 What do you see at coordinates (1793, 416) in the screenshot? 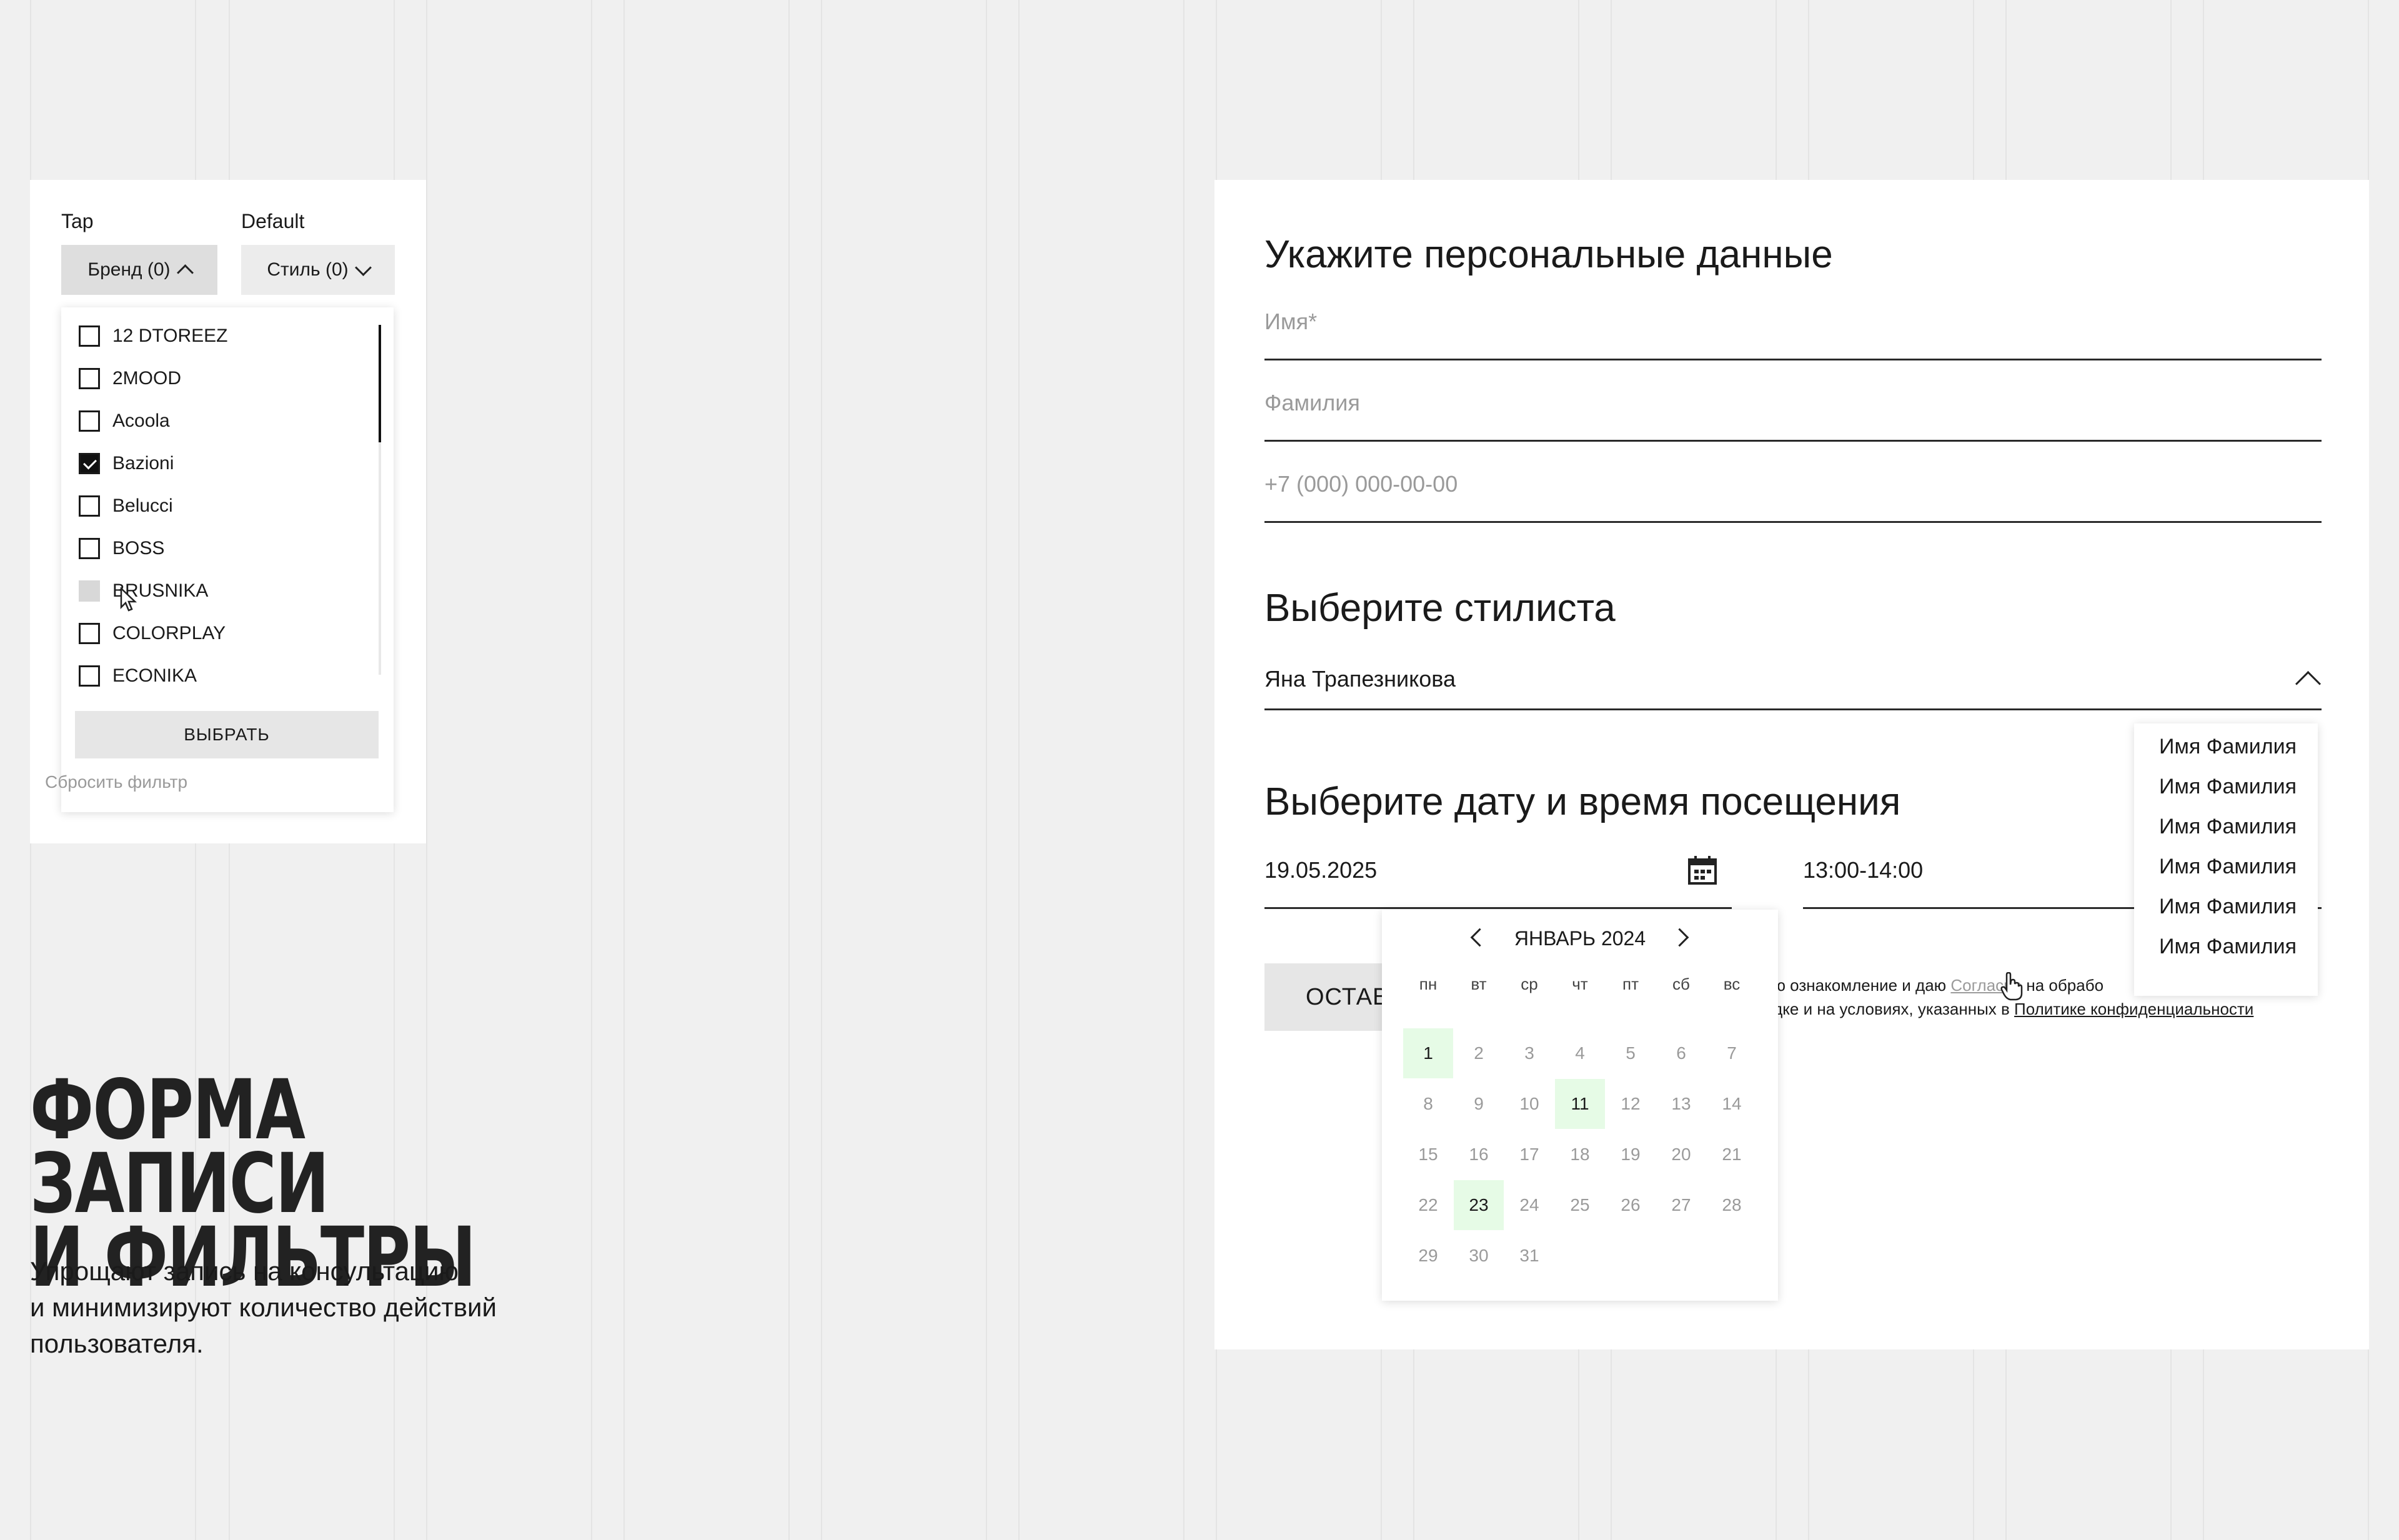
I see `surname-field: Фамилия` at bounding box center [1793, 416].